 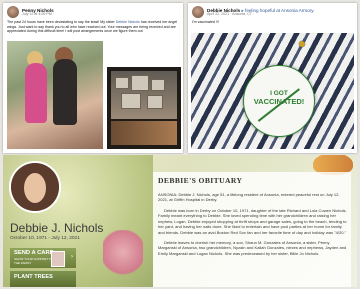 What do you see at coordinates (38, 14) in the screenshot?
I see `post-timestamp: July 12 at 4:05 PM ·` at bounding box center [38, 14].